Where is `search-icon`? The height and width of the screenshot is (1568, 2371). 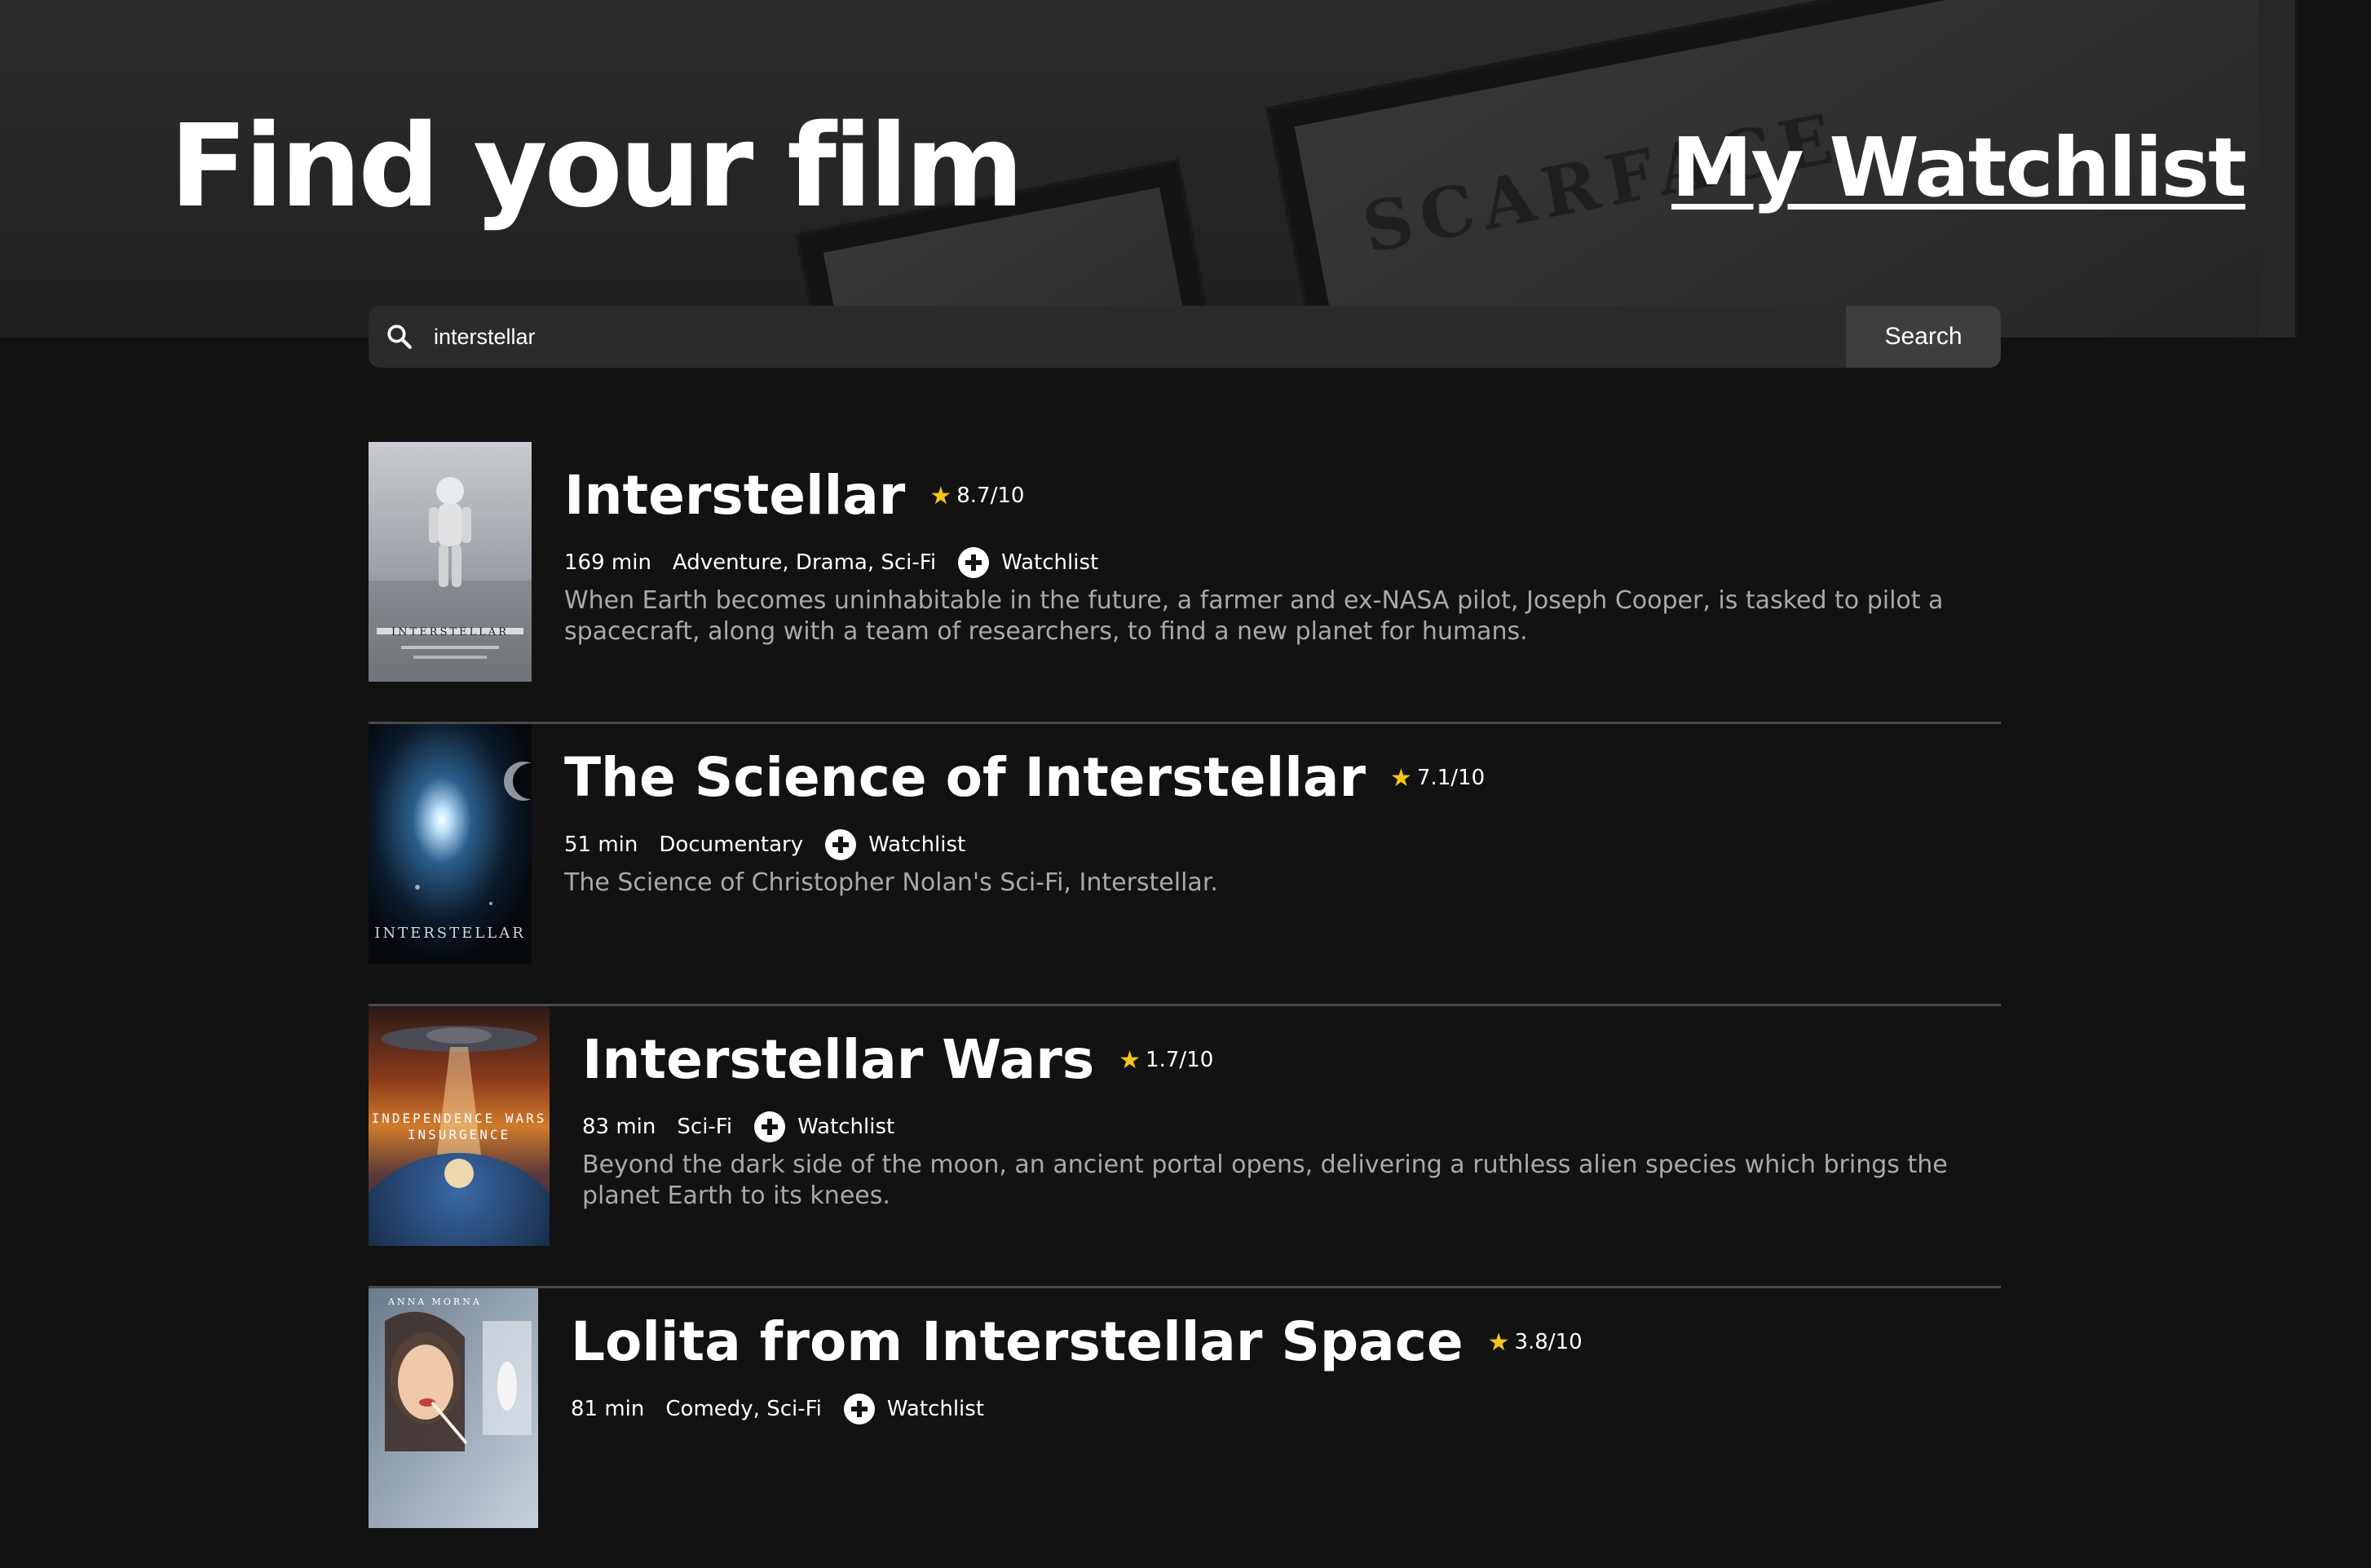 search-icon is located at coordinates (399, 337).